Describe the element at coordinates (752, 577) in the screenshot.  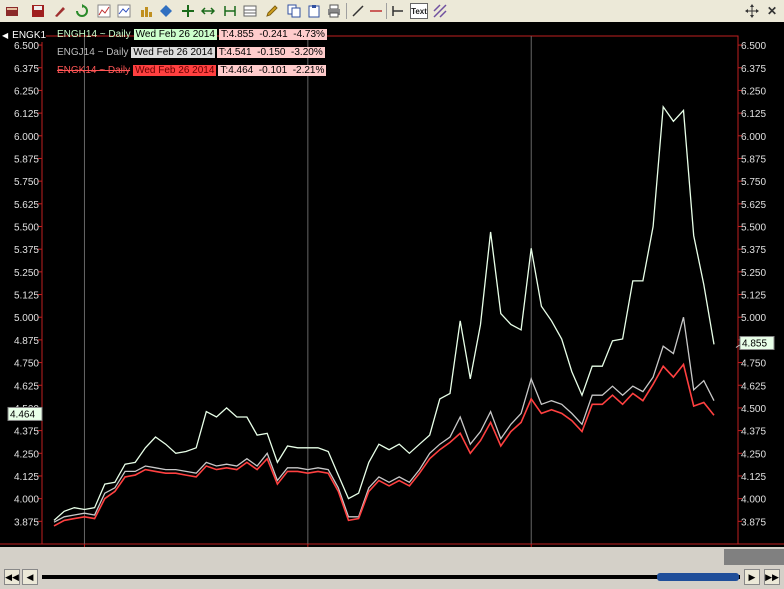
I see `scroll-right-icon: ▶` at that location.